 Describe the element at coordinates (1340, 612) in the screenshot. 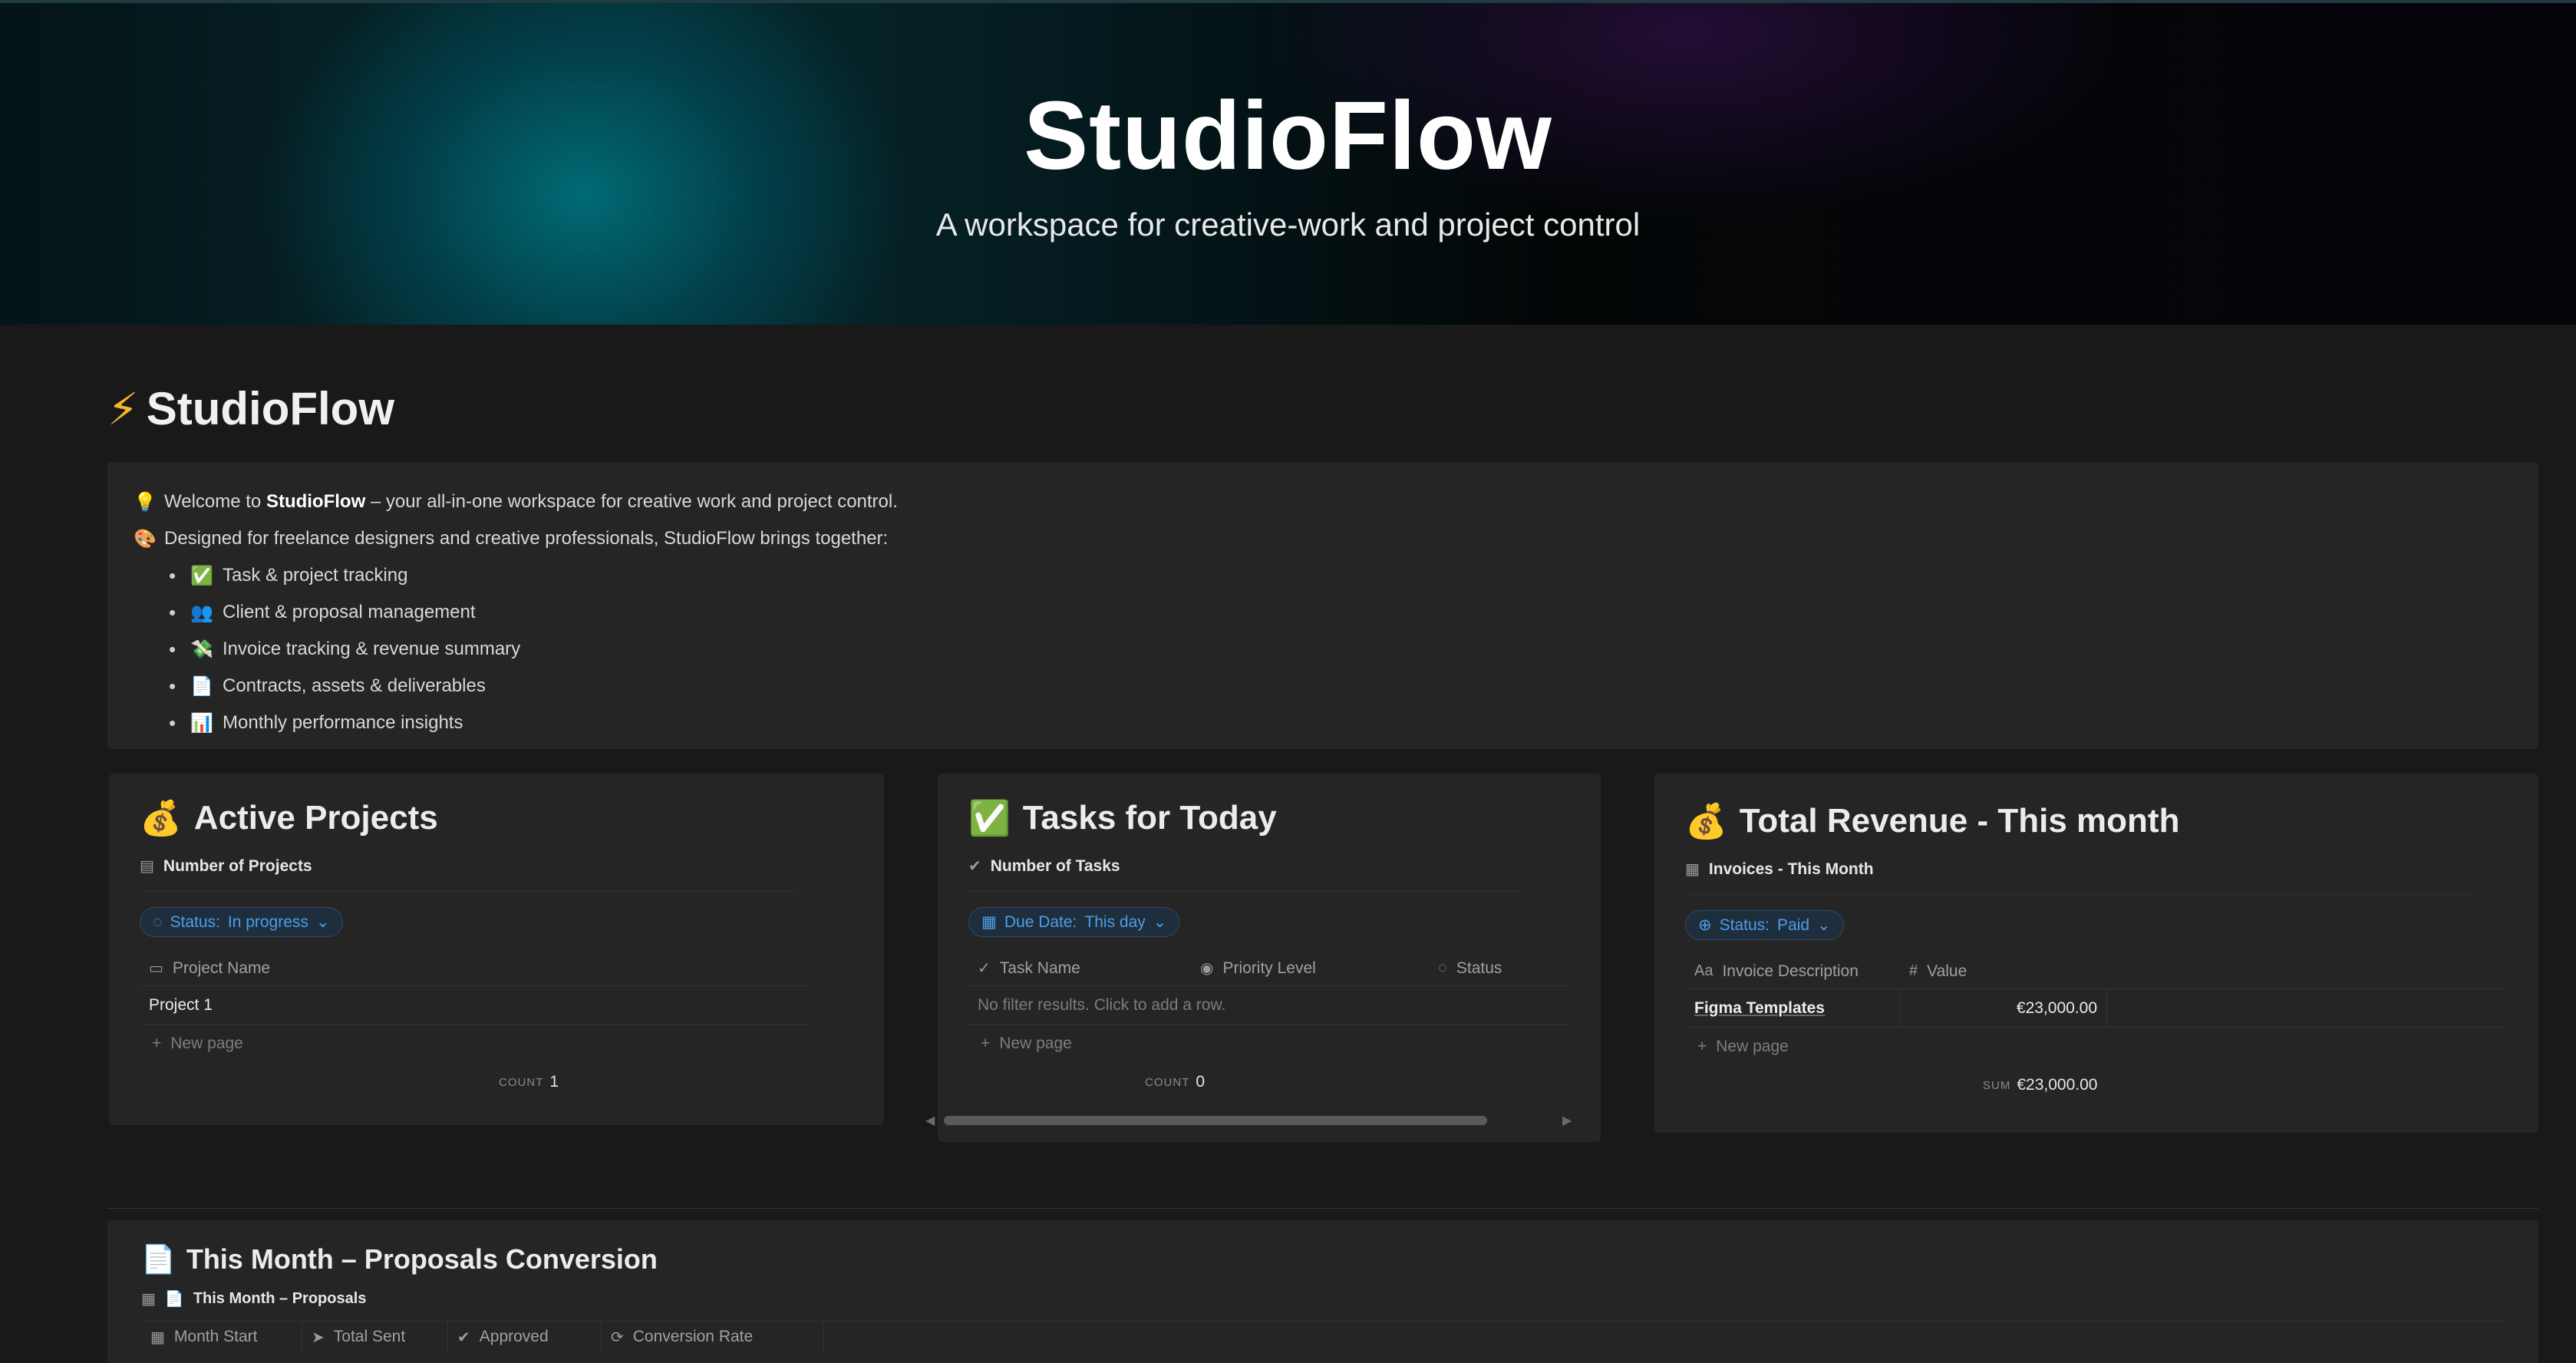

I see `list-item: 👥 Client & proposal management` at that location.